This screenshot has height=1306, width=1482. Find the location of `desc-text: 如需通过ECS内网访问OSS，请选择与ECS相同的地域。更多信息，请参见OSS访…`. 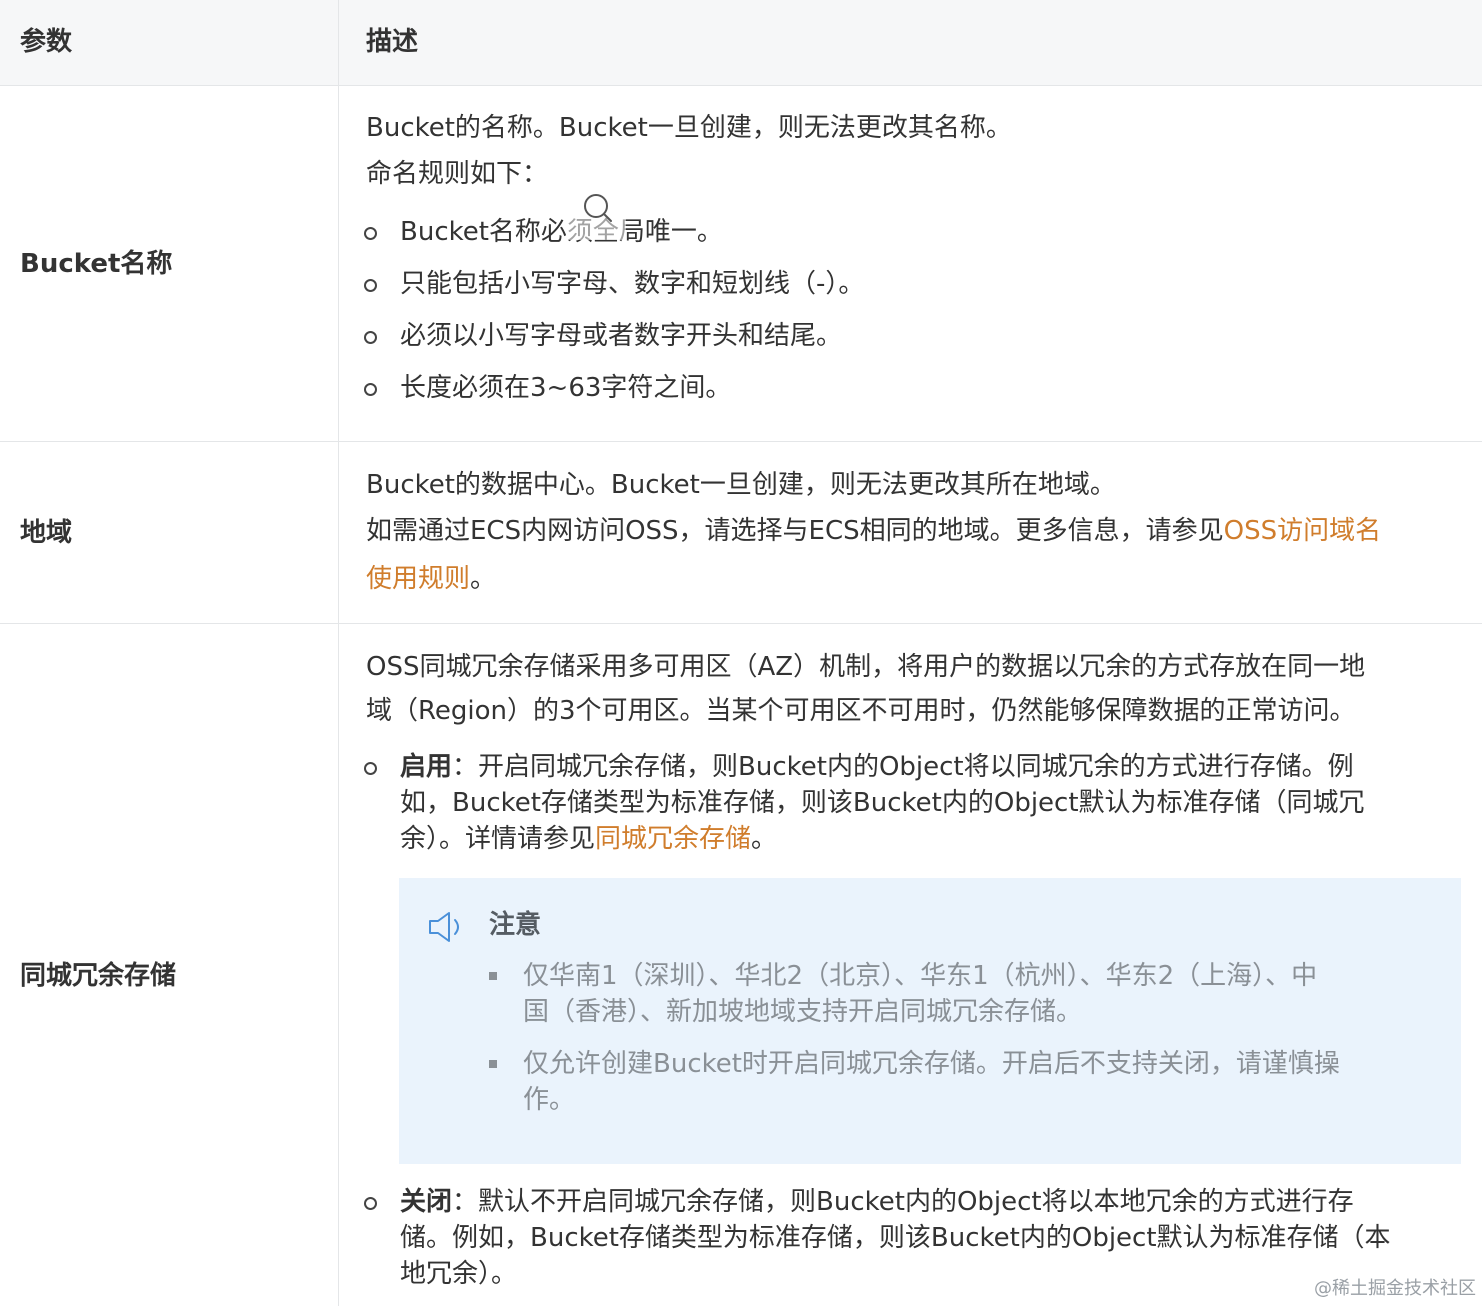

desc-text: 如需通过ECS内网访问OSS，请选择与ECS相同的地域。更多信息，请参见OSS访… is located at coordinates (874, 531).